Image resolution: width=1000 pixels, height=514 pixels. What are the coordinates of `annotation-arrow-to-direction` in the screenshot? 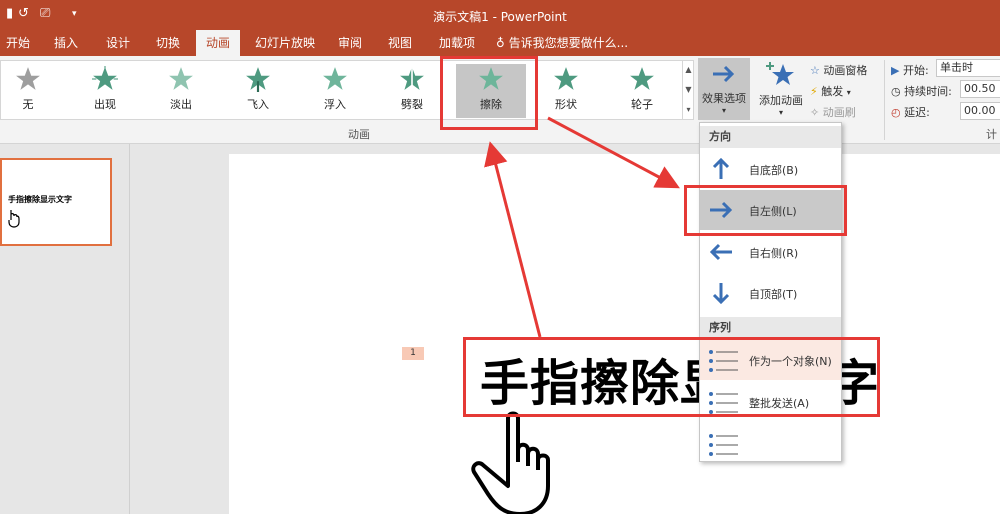 It's located at (613, 152).